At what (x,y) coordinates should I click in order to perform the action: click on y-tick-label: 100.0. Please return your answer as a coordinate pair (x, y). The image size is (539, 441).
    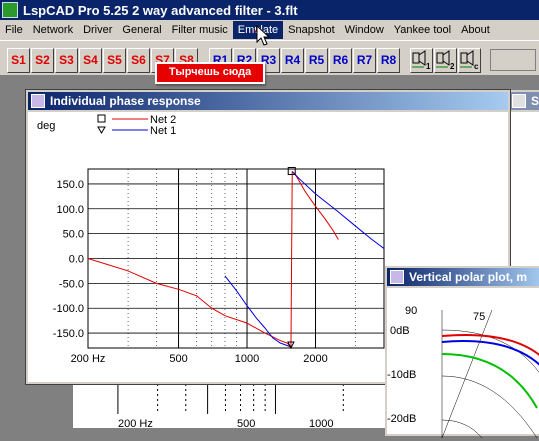
    Looking at the image, I should click on (70, 210).